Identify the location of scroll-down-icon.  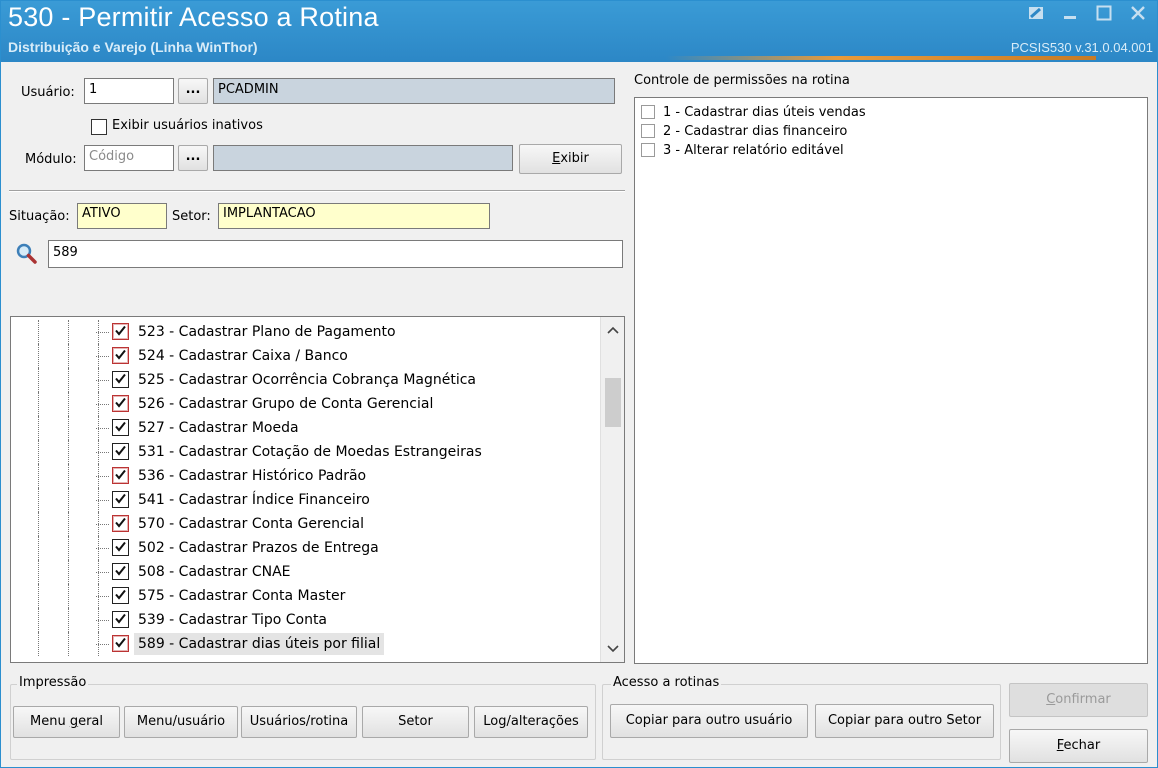
(612, 649).